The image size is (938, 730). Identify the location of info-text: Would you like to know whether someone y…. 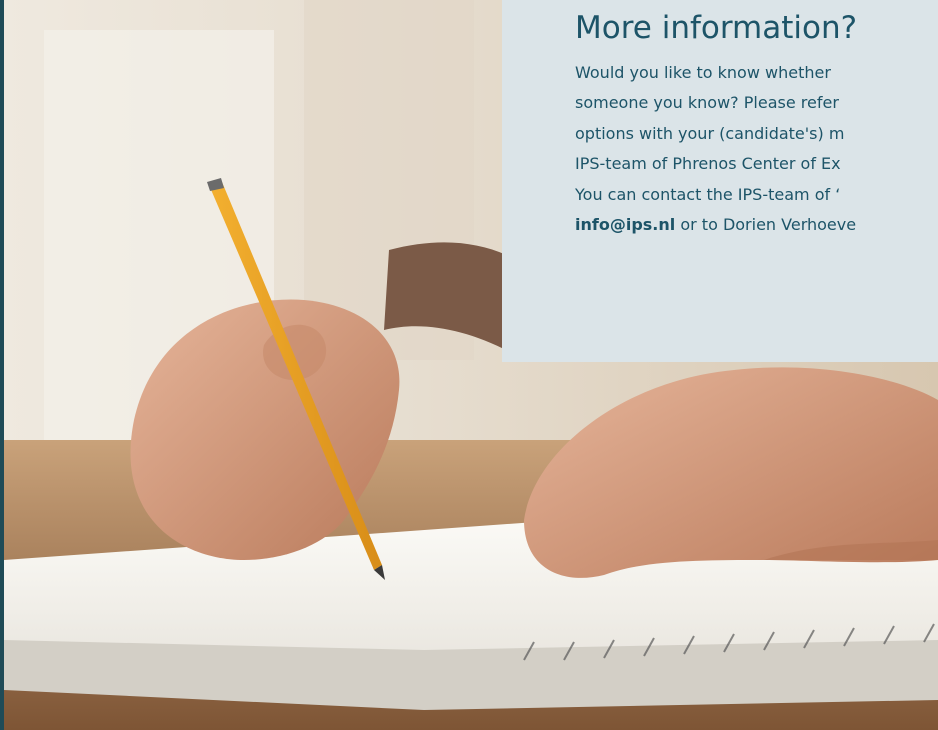
(756, 149).